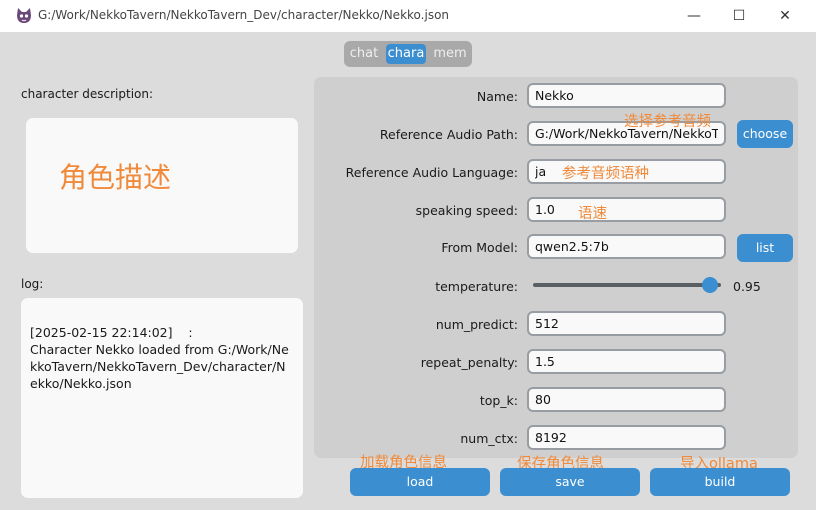  Describe the element at coordinates (431, 172) in the screenshot. I see `ref-audio-lang-label: Reference Audio Language:` at that location.